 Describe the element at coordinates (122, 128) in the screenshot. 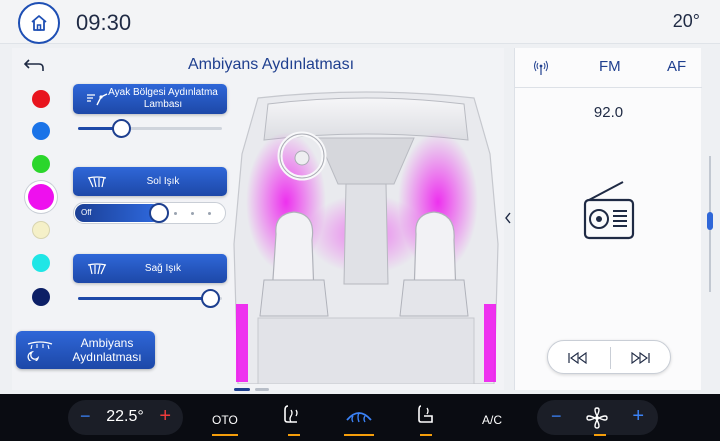

I see `footwell-light-slider-handle` at that location.